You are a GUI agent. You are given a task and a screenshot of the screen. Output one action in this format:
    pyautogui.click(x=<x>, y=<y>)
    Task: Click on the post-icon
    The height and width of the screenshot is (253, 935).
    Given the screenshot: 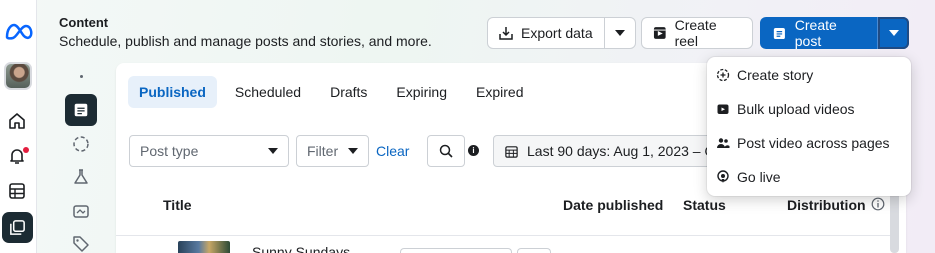 What is the action you would take?
    pyautogui.click(x=779, y=33)
    